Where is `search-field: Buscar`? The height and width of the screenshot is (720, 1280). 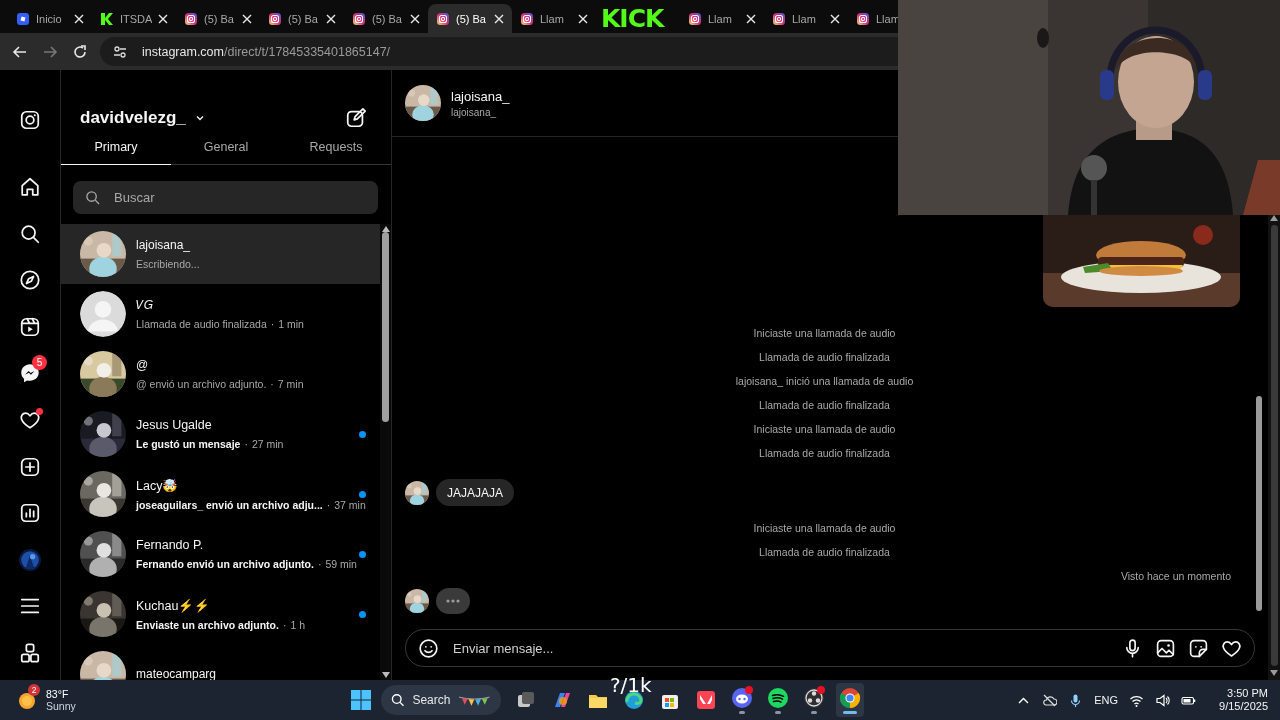
search-field: Buscar is located at coordinates (225, 197).